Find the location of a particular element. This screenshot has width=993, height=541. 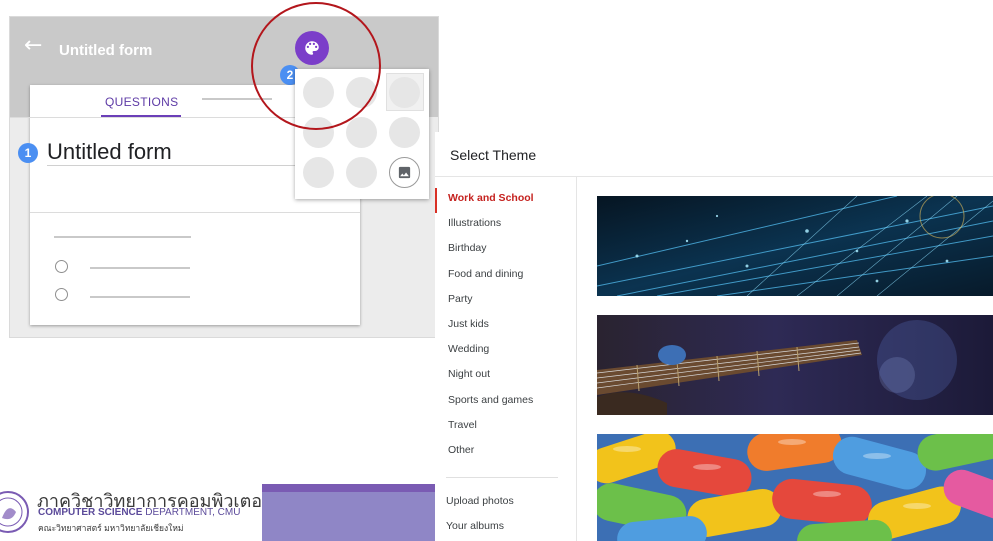

university-seal-logo is located at coordinates (15, 513).